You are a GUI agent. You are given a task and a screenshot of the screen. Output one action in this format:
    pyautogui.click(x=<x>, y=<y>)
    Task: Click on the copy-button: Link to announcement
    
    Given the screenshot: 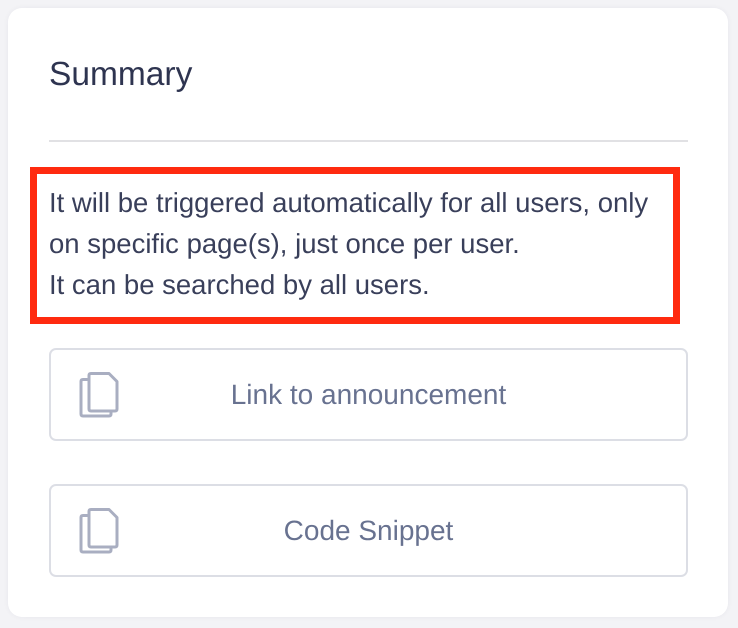 What is the action you would take?
    pyautogui.click(x=368, y=394)
    